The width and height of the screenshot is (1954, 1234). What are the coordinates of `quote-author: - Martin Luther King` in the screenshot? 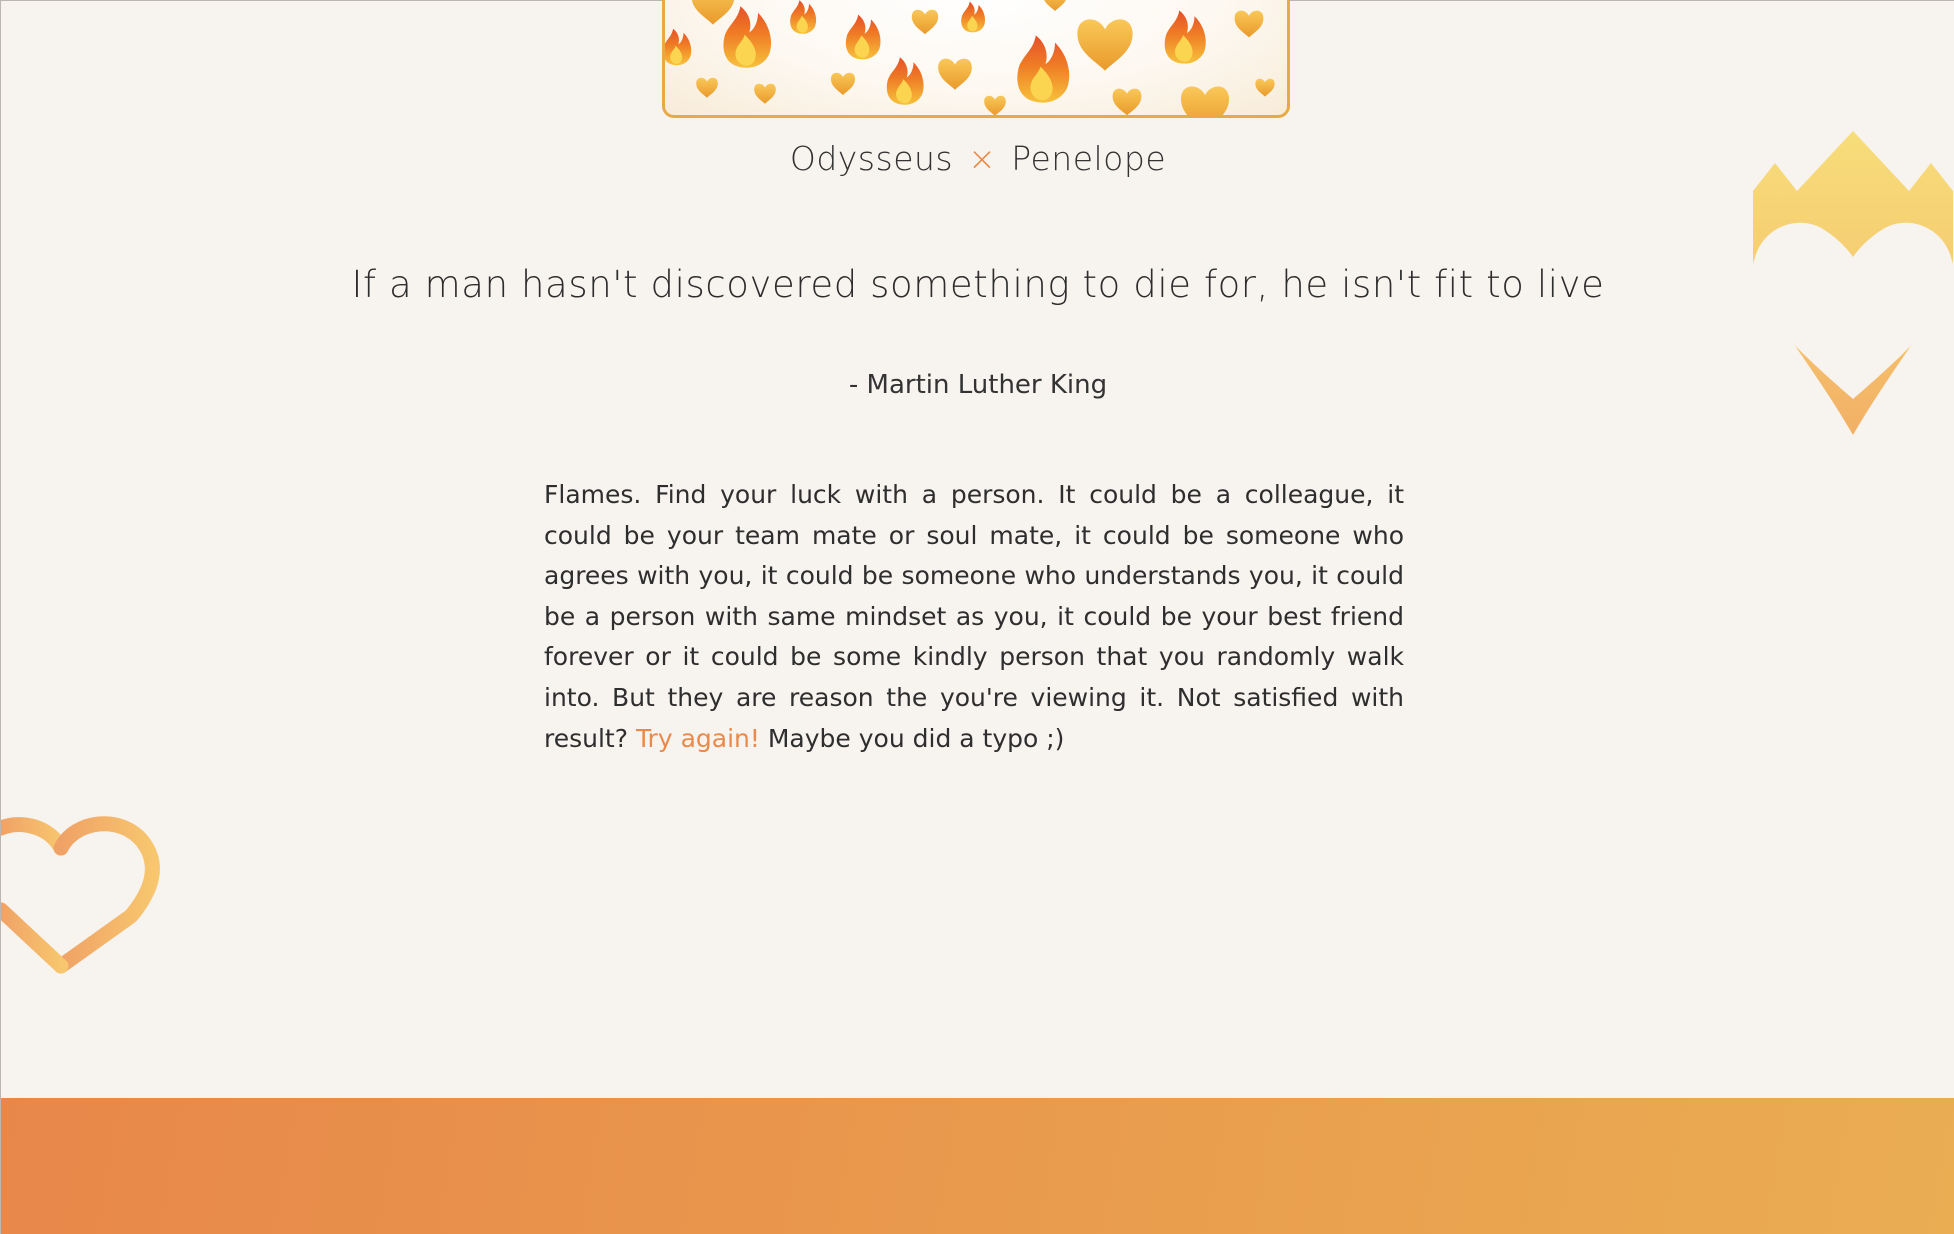 It's located at (978, 385).